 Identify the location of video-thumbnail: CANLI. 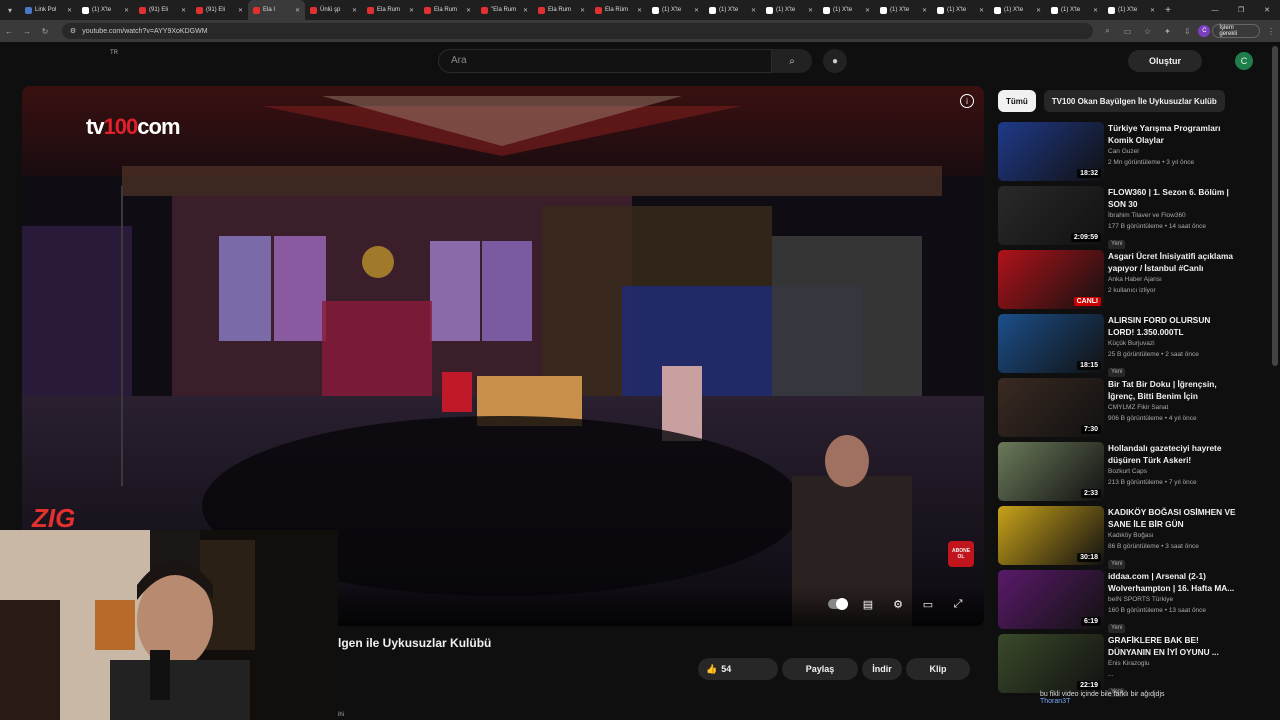
(1051, 279).